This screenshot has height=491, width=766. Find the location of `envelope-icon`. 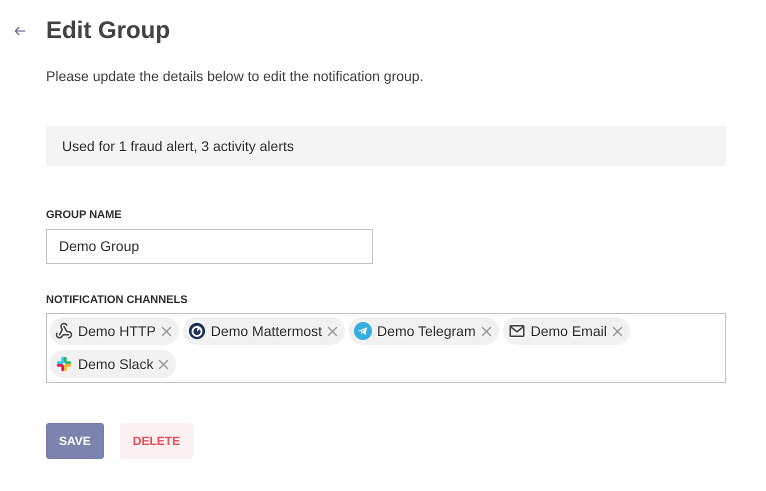

envelope-icon is located at coordinates (517, 331).